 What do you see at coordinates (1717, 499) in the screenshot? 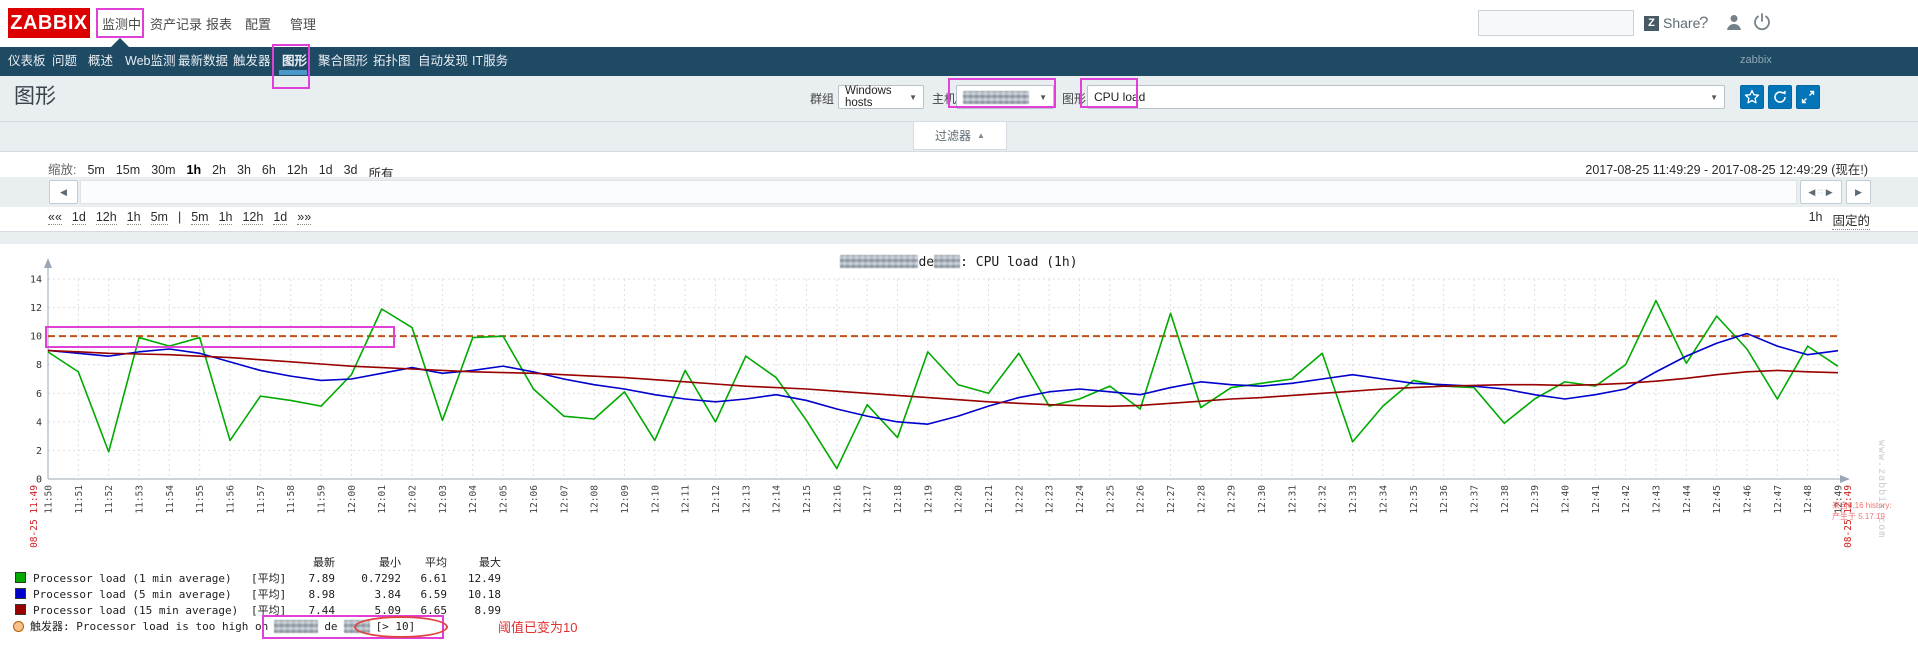
I see `svg-text: 12:45` at bounding box center [1717, 499].